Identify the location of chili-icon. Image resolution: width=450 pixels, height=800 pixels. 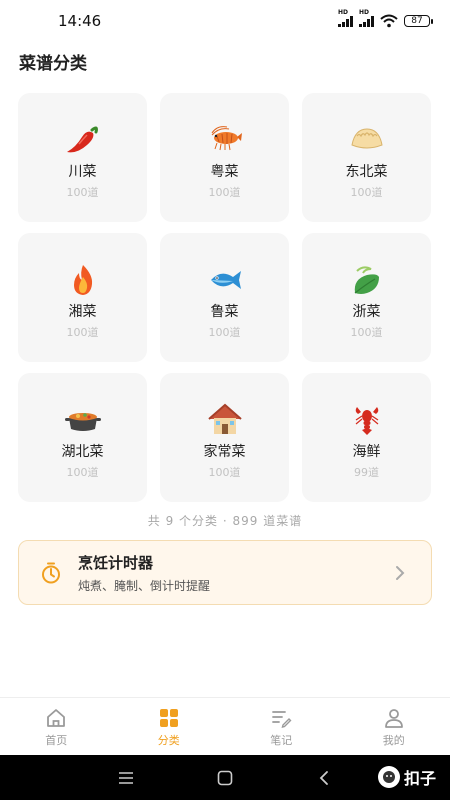
(83, 140).